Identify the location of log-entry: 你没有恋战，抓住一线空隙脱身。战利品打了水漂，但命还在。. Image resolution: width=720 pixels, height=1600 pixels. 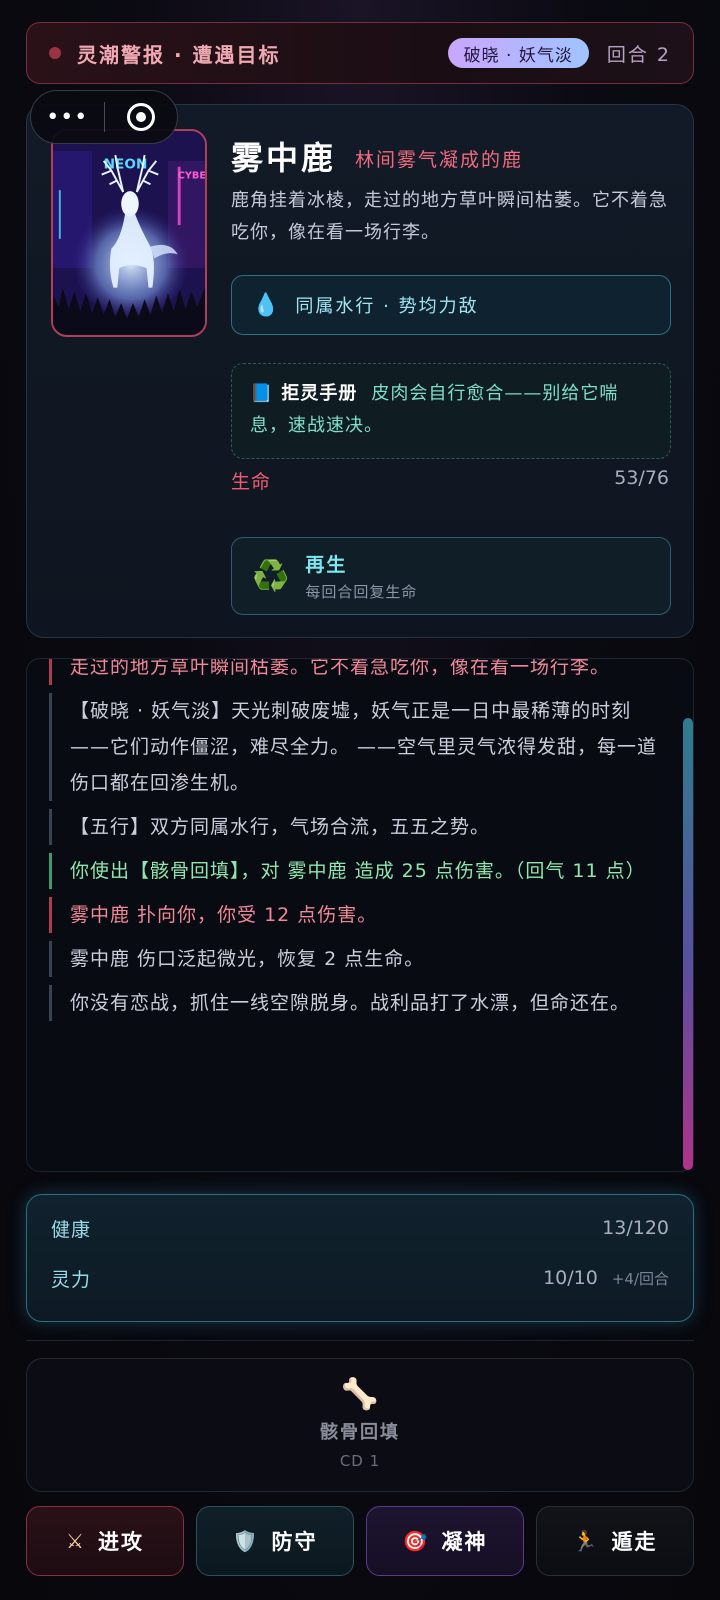
(354, 1003).